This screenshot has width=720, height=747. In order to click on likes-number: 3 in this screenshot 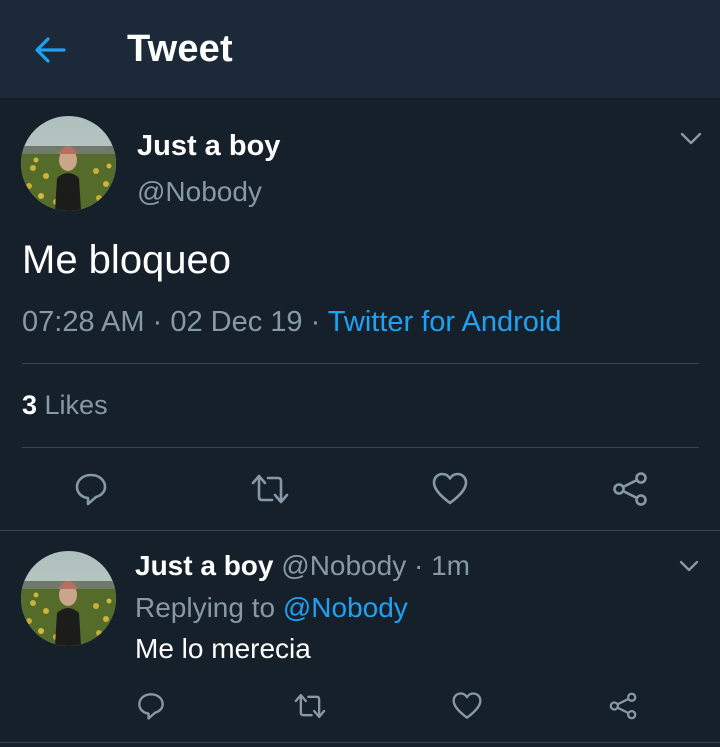, I will do `click(30, 405)`.